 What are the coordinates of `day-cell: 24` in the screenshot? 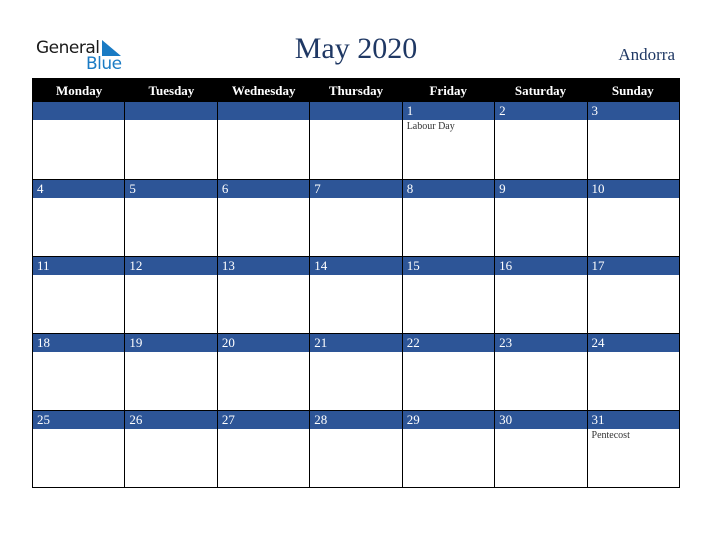 It's located at (632, 372).